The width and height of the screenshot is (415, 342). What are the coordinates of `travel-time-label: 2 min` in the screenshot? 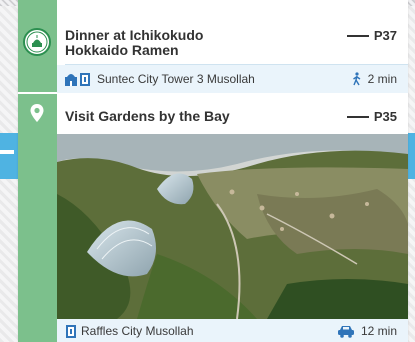 It's located at (382, 79).